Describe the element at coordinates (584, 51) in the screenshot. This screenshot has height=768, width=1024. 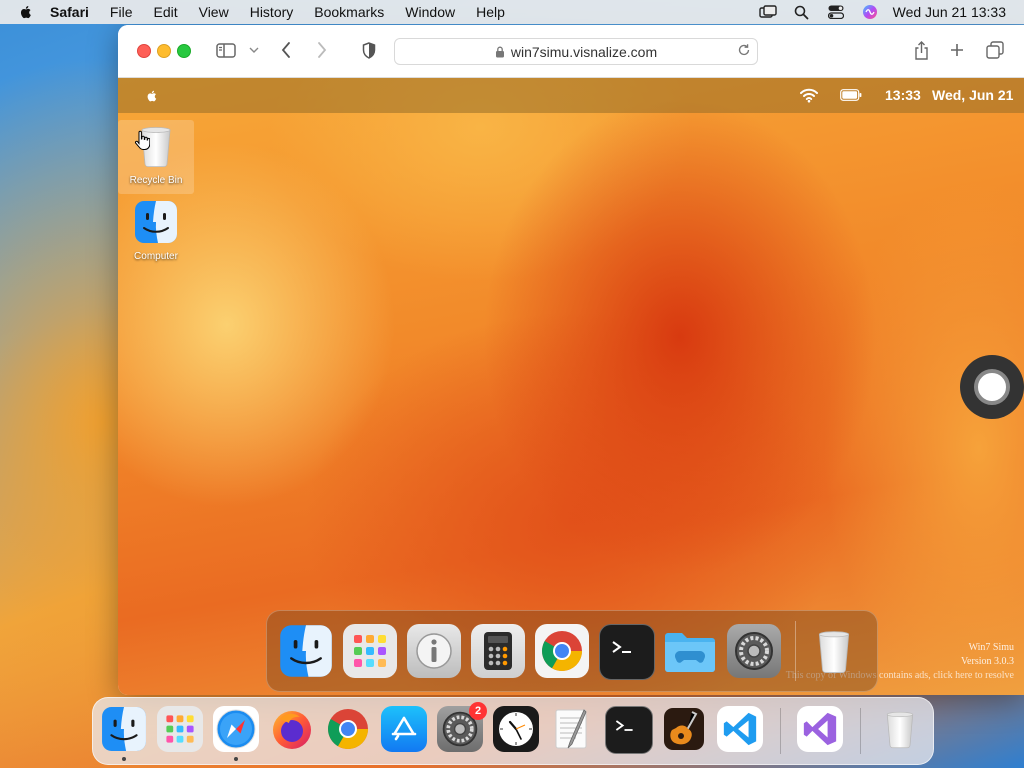
I see `url-text: win7simu.visnalize.com` at that location.